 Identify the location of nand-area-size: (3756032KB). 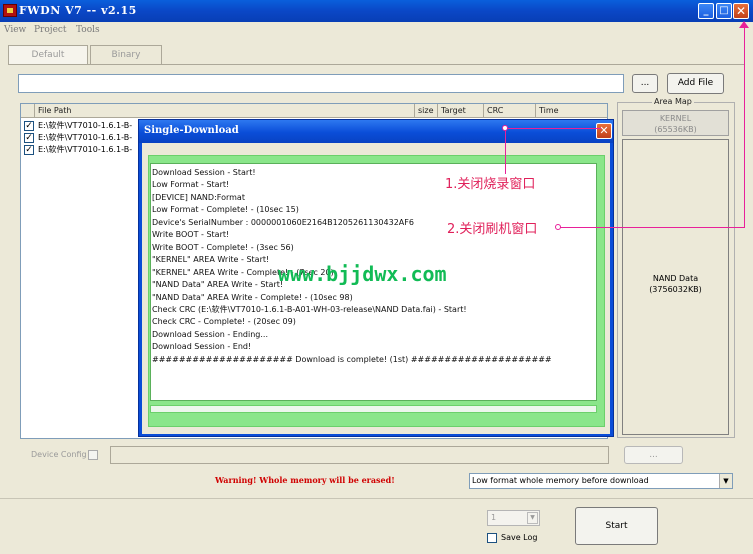
(675, 289).